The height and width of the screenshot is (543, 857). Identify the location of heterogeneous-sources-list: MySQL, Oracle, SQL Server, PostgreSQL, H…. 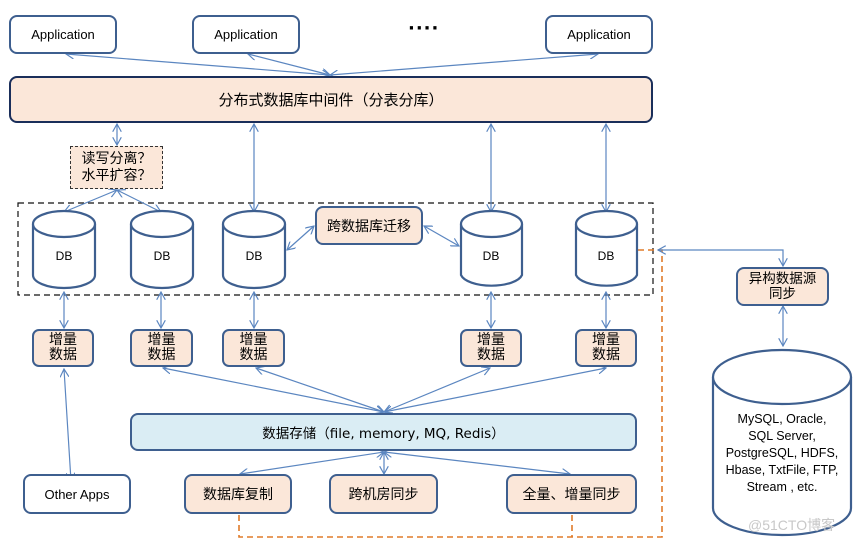
(782, 453).